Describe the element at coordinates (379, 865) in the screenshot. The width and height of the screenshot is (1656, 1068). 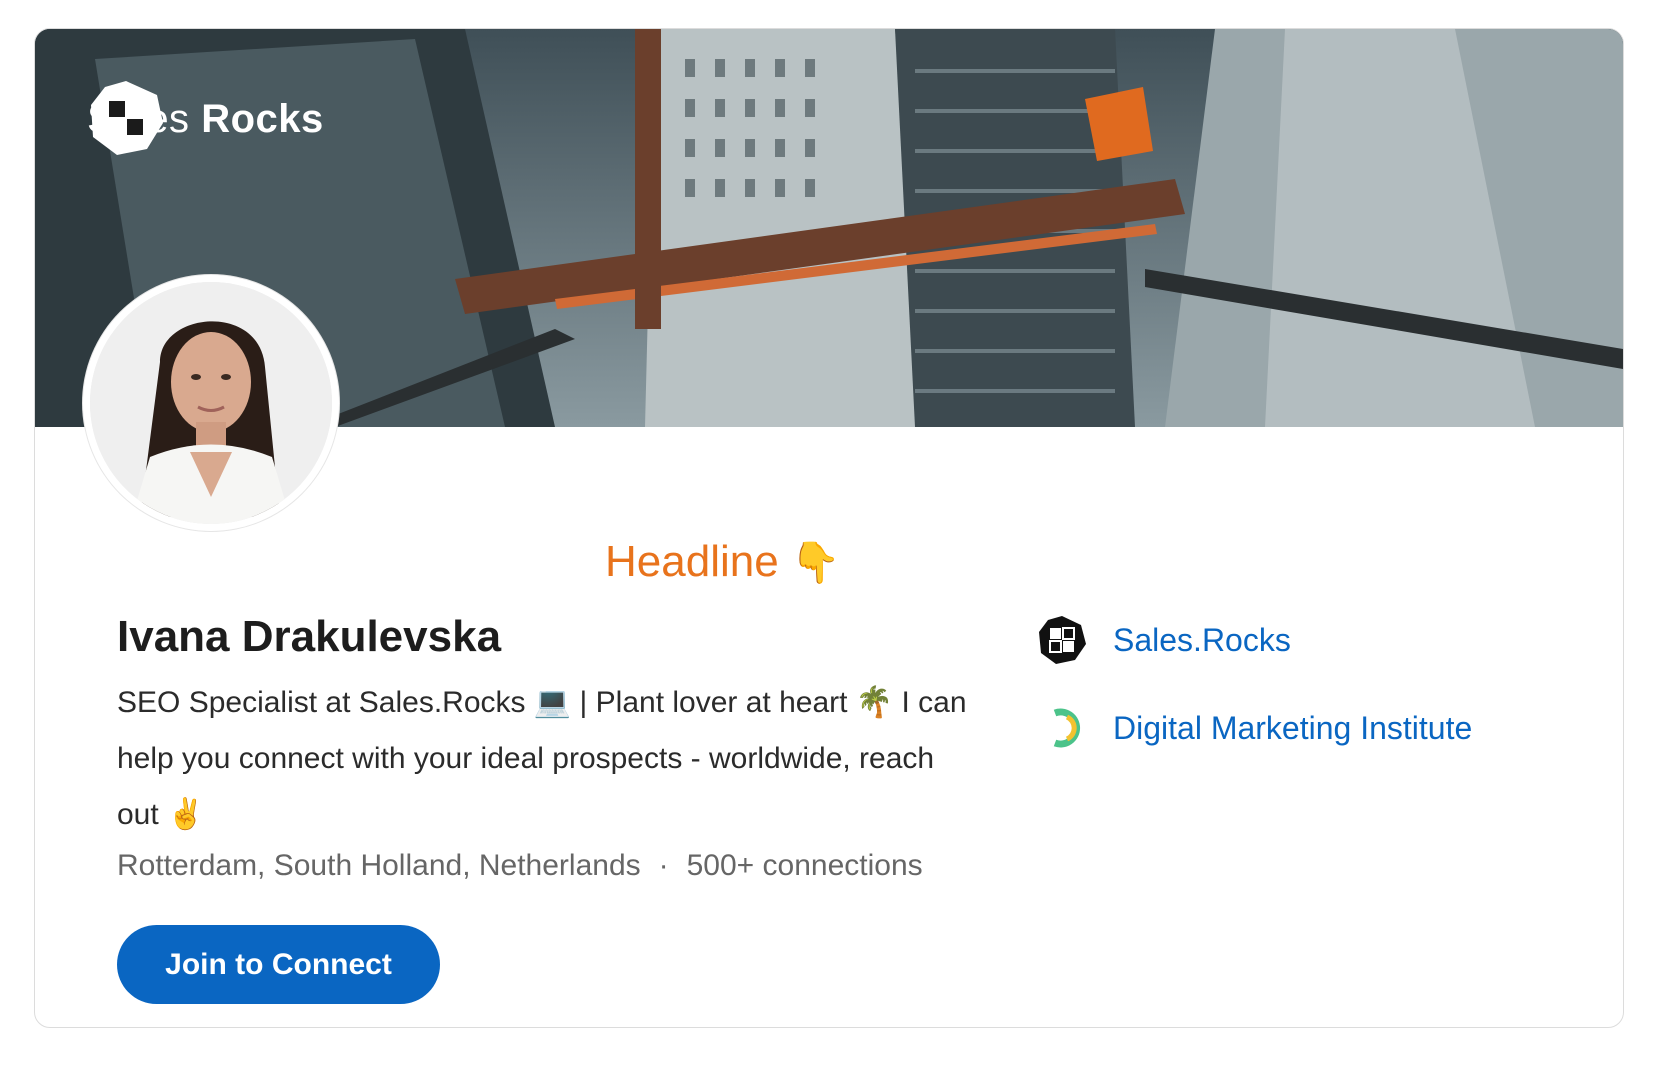
I see `location: Rotterdam, South Holland, Netherlands` at that location.